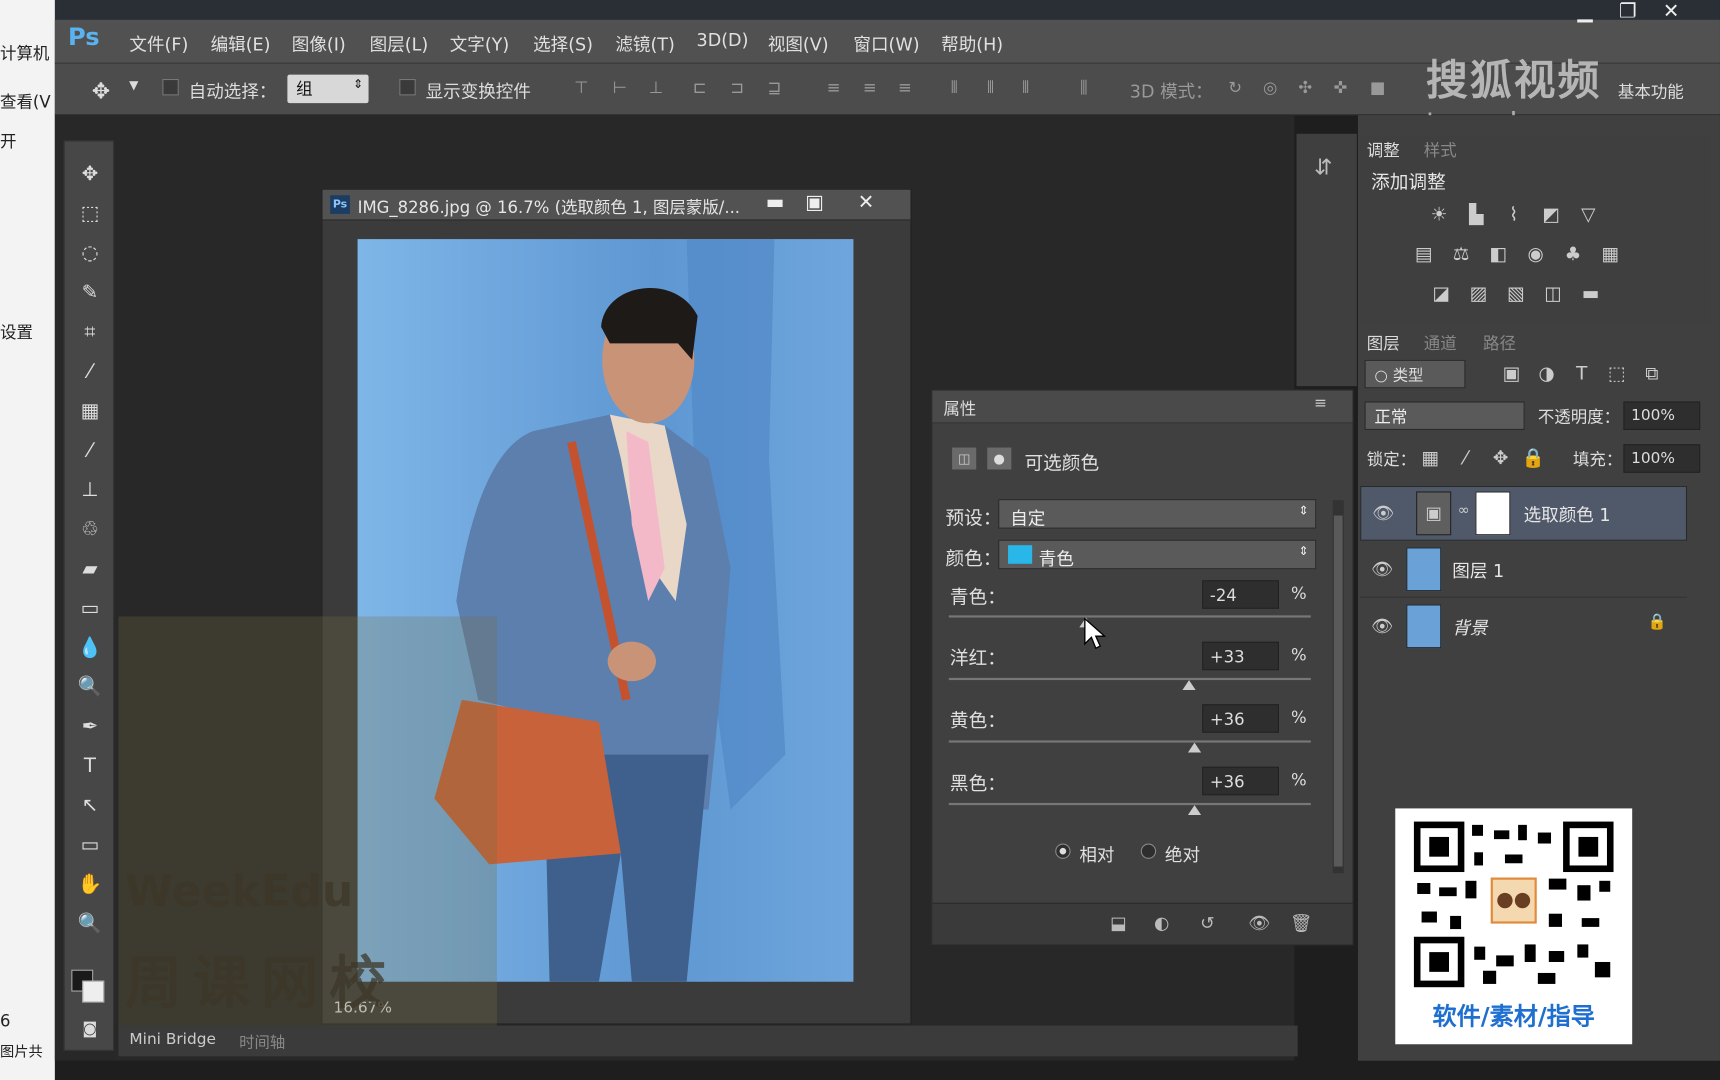 The height and width of the screenshot is (1080, 1720). Describe the element at coordinates (89, 924) in the screenshot. I see `zoom-tool-icon: 🔍` at that location.